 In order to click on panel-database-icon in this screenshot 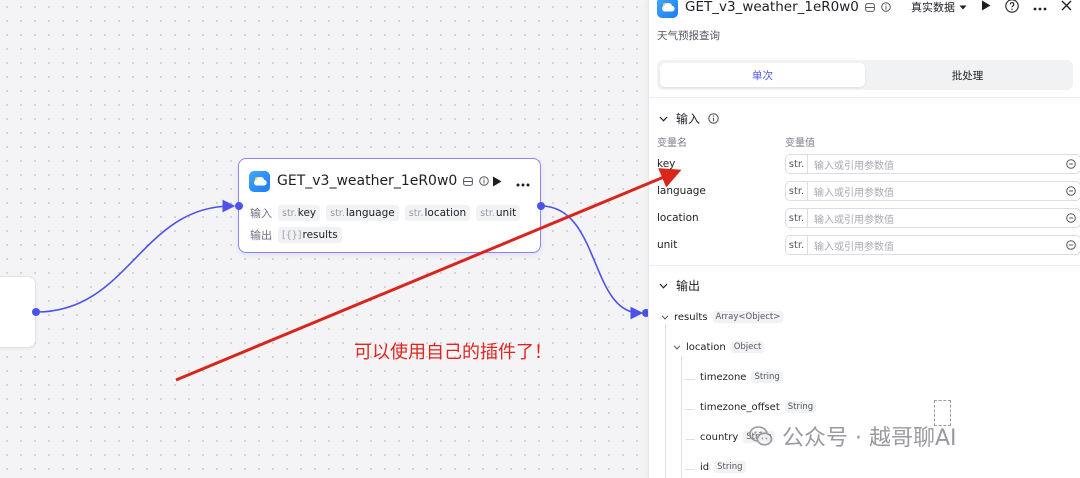, I will do `click(869, 7)`.